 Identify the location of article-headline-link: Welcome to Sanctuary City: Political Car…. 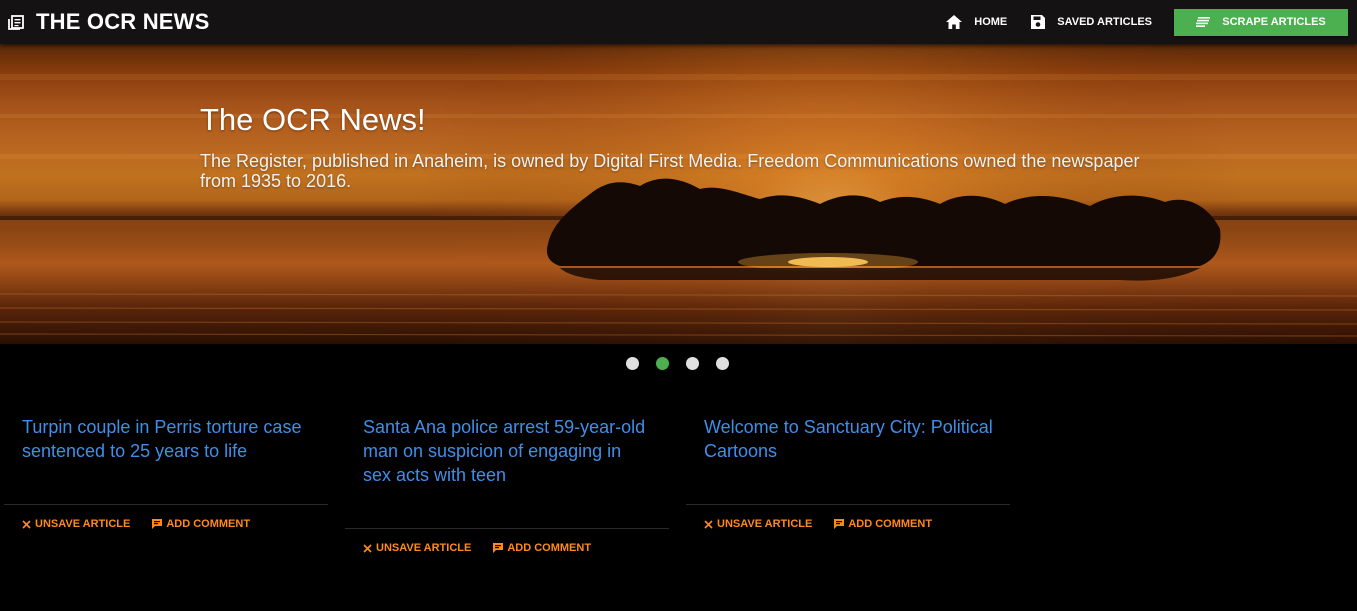
(849, 439).